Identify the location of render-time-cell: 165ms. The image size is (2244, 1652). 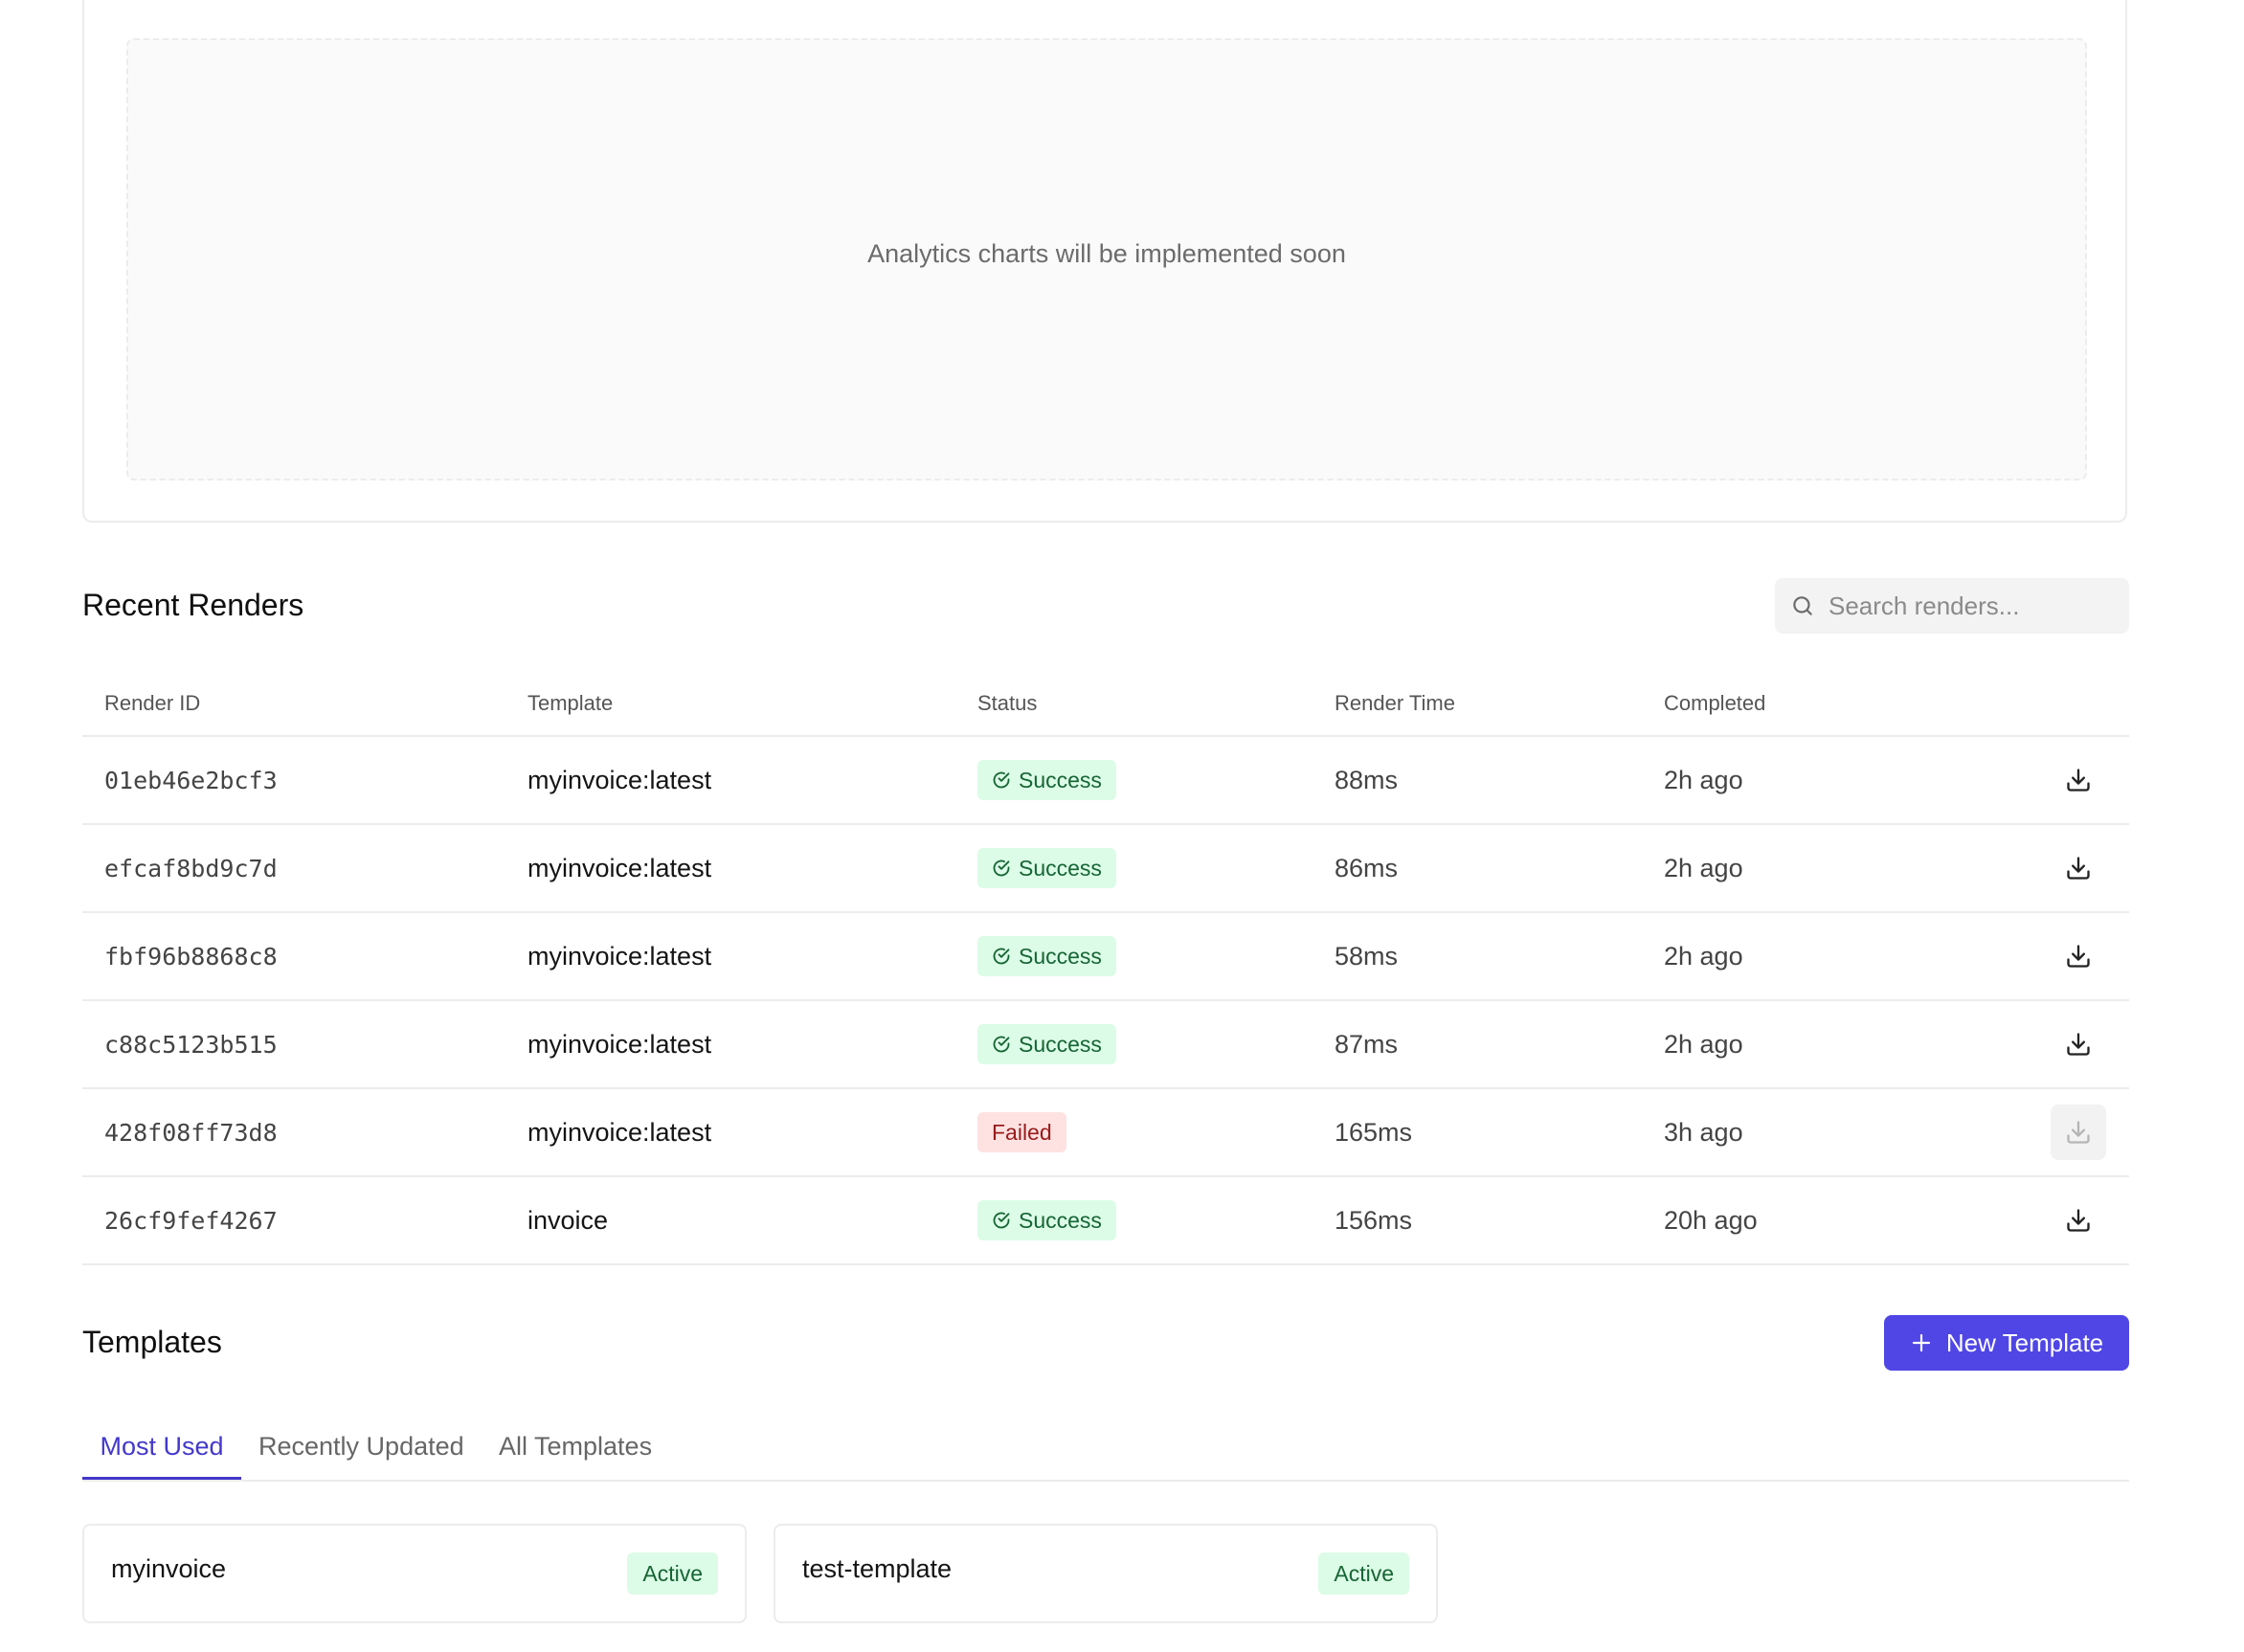
(1374, 1132).